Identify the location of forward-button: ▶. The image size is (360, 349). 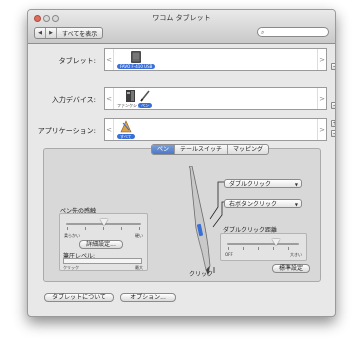
(51, 33).